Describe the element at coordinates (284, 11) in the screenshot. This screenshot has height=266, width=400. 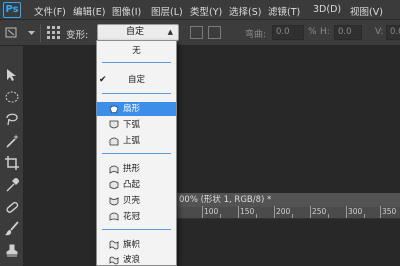
I see `menu-filter: 滤镜(T)` at that location.